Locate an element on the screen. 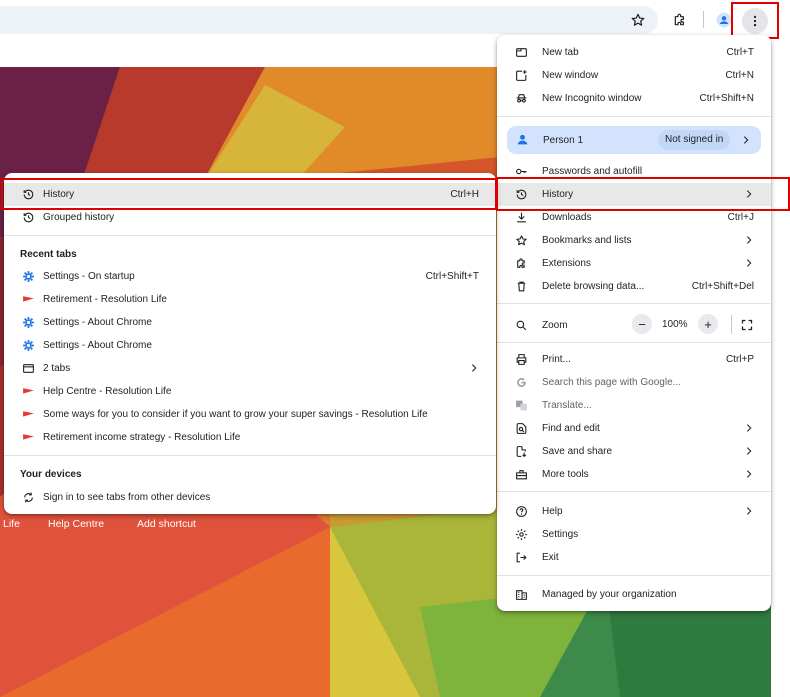  recent-tab-item: 2 tabs is located at coordinates (250, 368).